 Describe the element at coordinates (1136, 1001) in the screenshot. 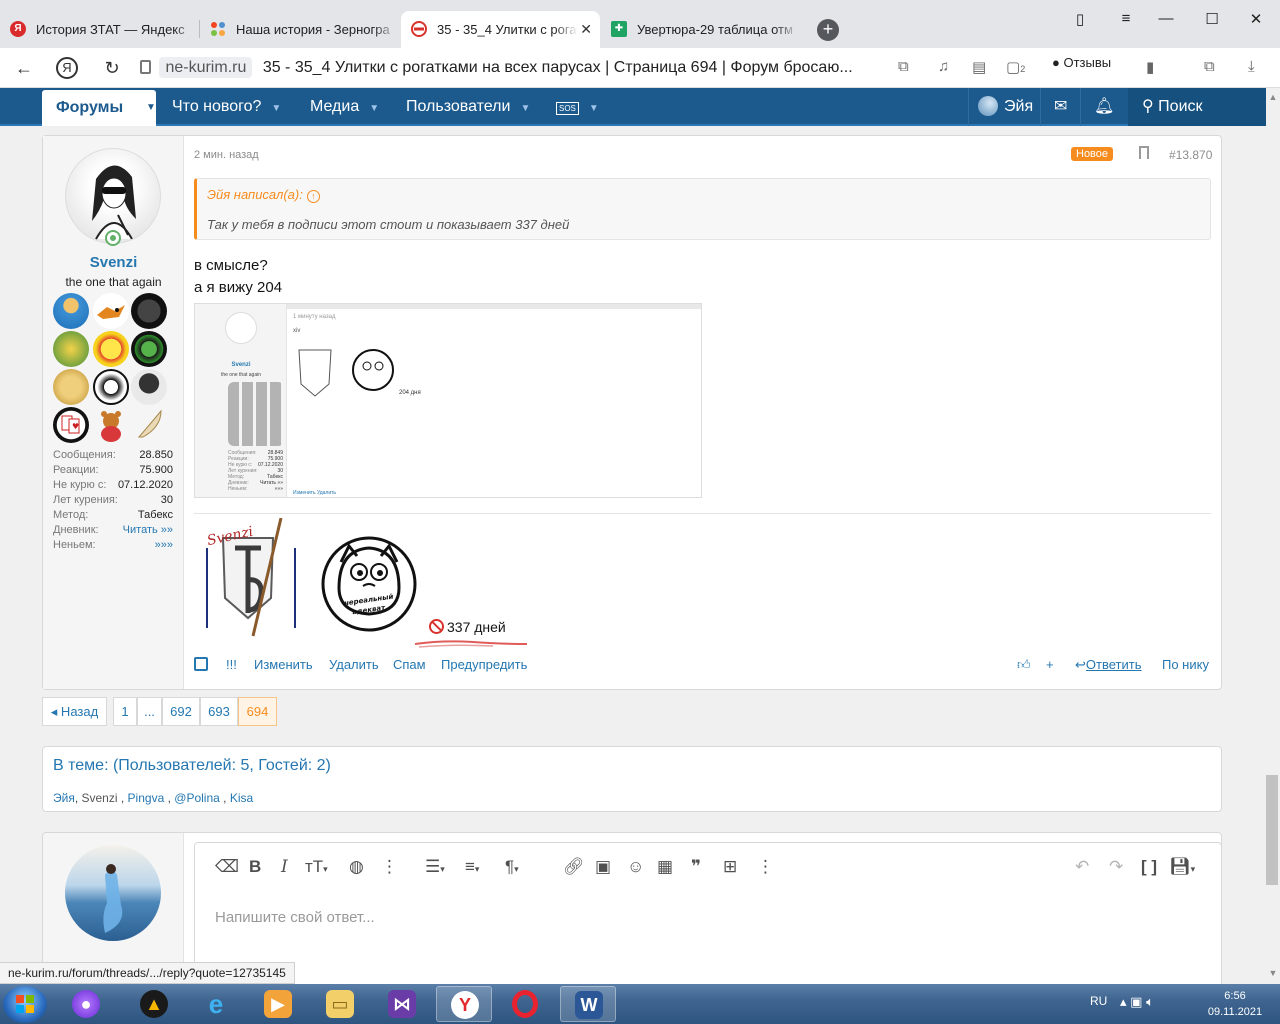

I see `network-icon: ▣` at that location.